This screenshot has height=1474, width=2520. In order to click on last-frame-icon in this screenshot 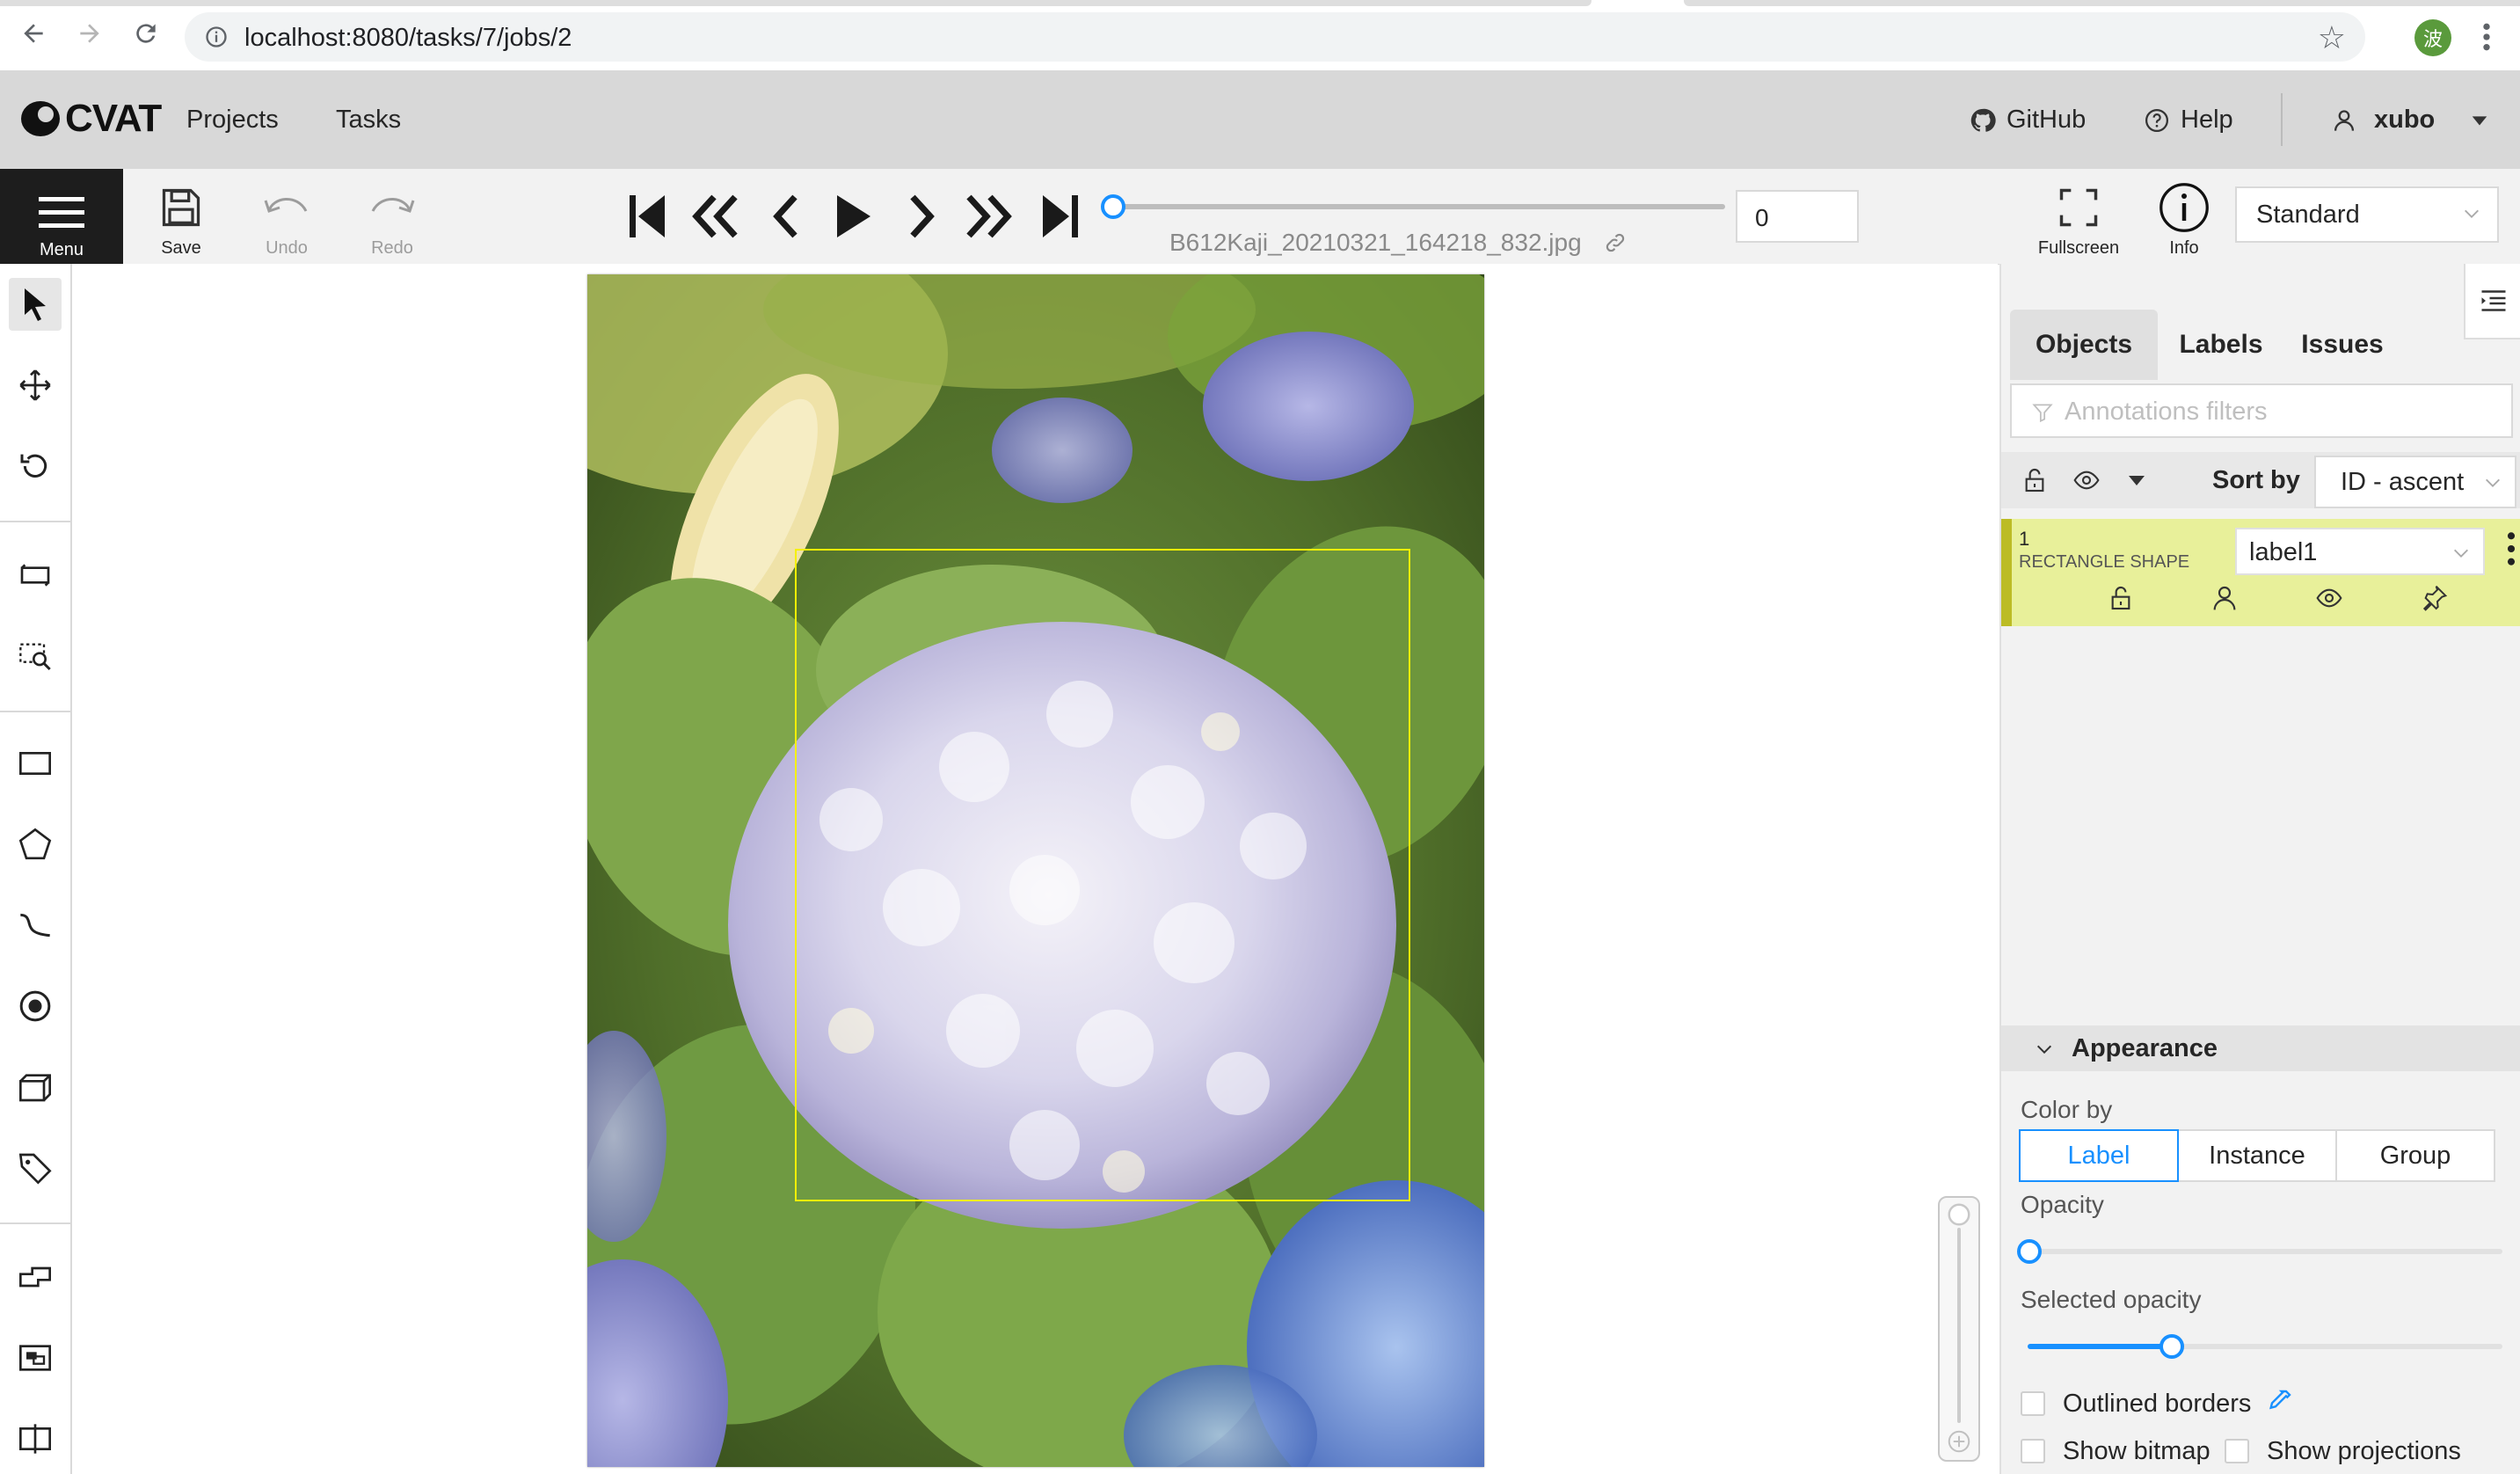, I will do `click(1060, 216)`.